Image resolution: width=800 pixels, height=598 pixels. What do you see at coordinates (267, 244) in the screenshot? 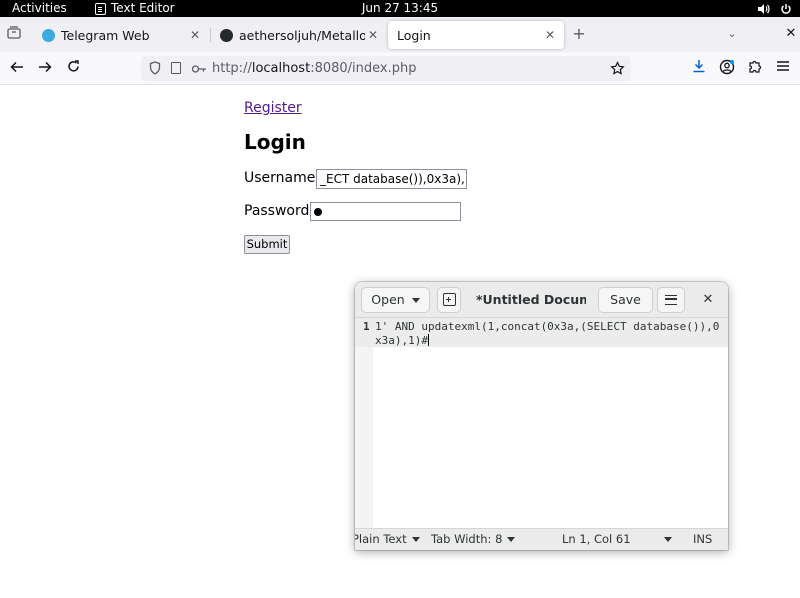
I see `submit-button: Submit` at bounding box center [267, 244].